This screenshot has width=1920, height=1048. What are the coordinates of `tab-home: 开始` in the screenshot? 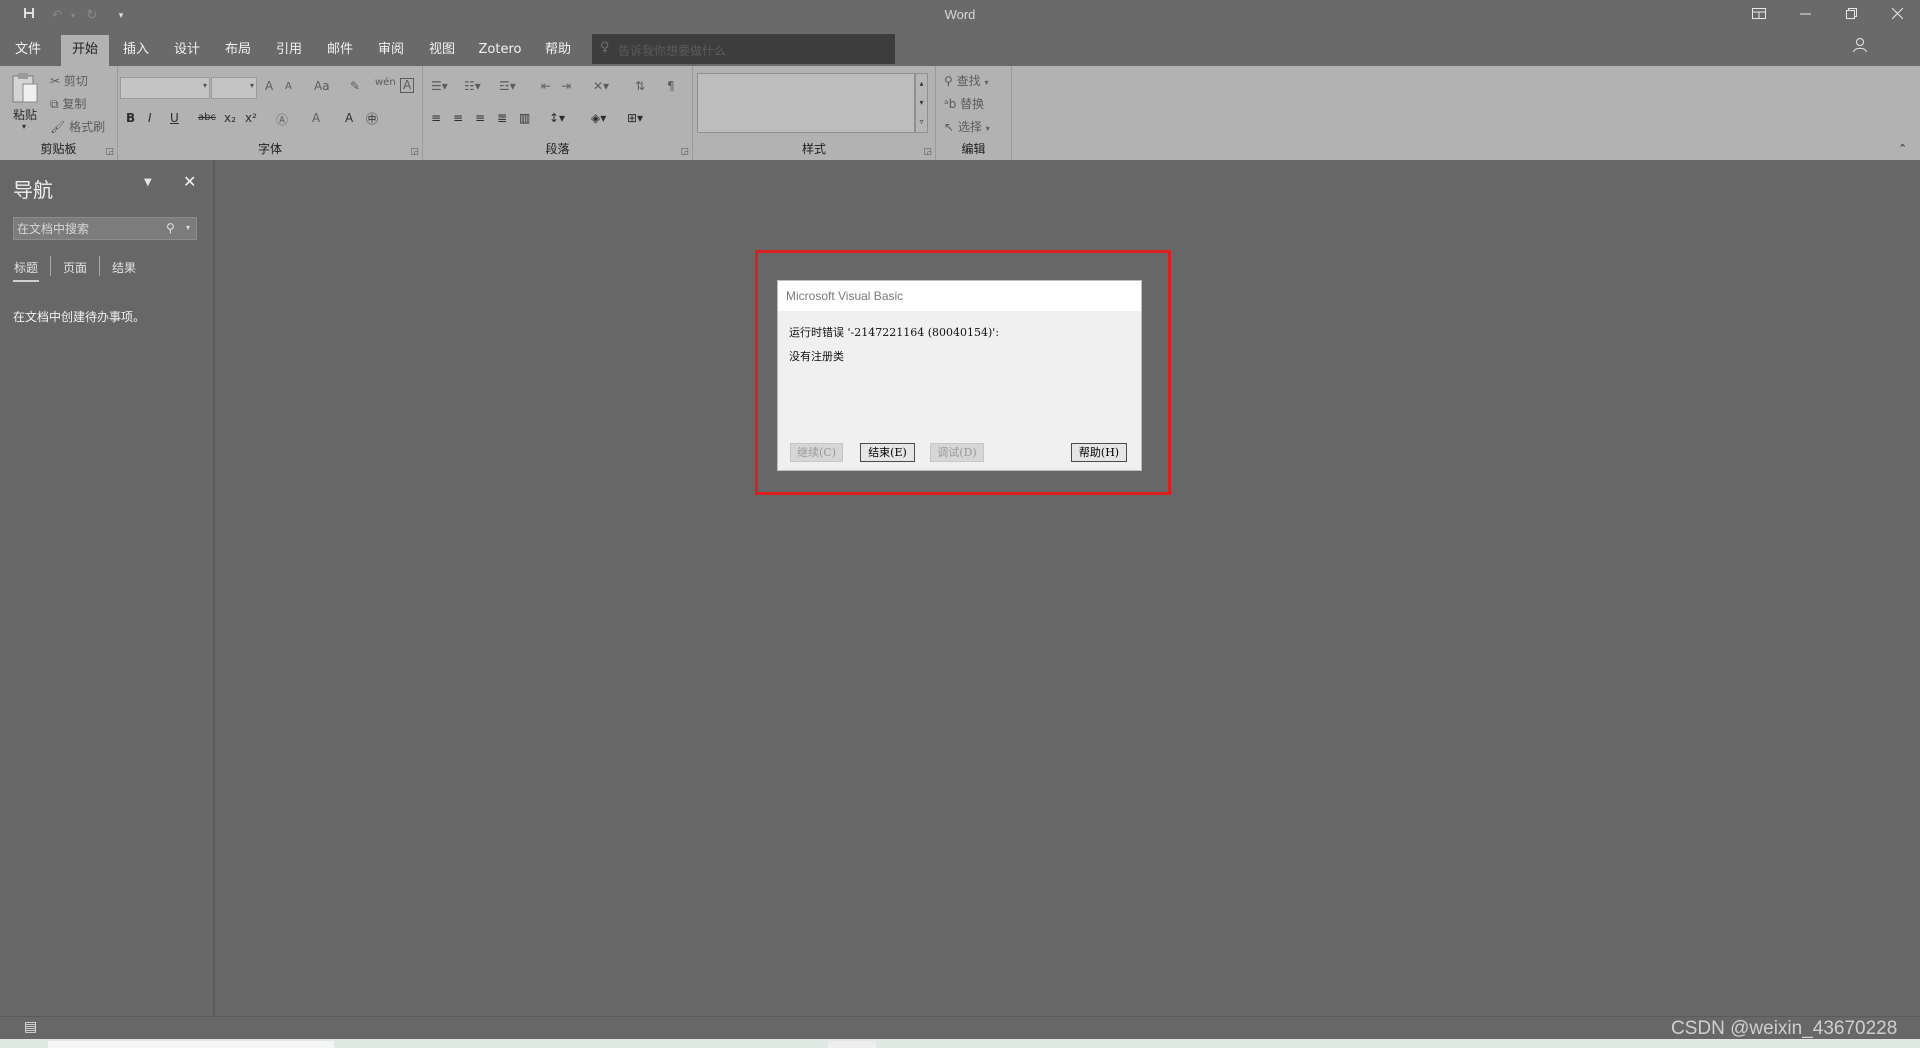 It's located at (85, 50).